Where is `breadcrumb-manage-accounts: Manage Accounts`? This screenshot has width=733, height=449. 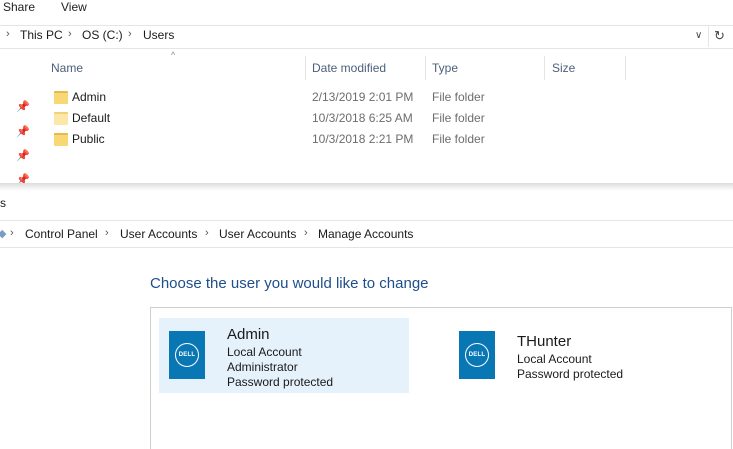
breadcrumb-manage-accounts: Manage Accounts is located at coordinates (365, 234).